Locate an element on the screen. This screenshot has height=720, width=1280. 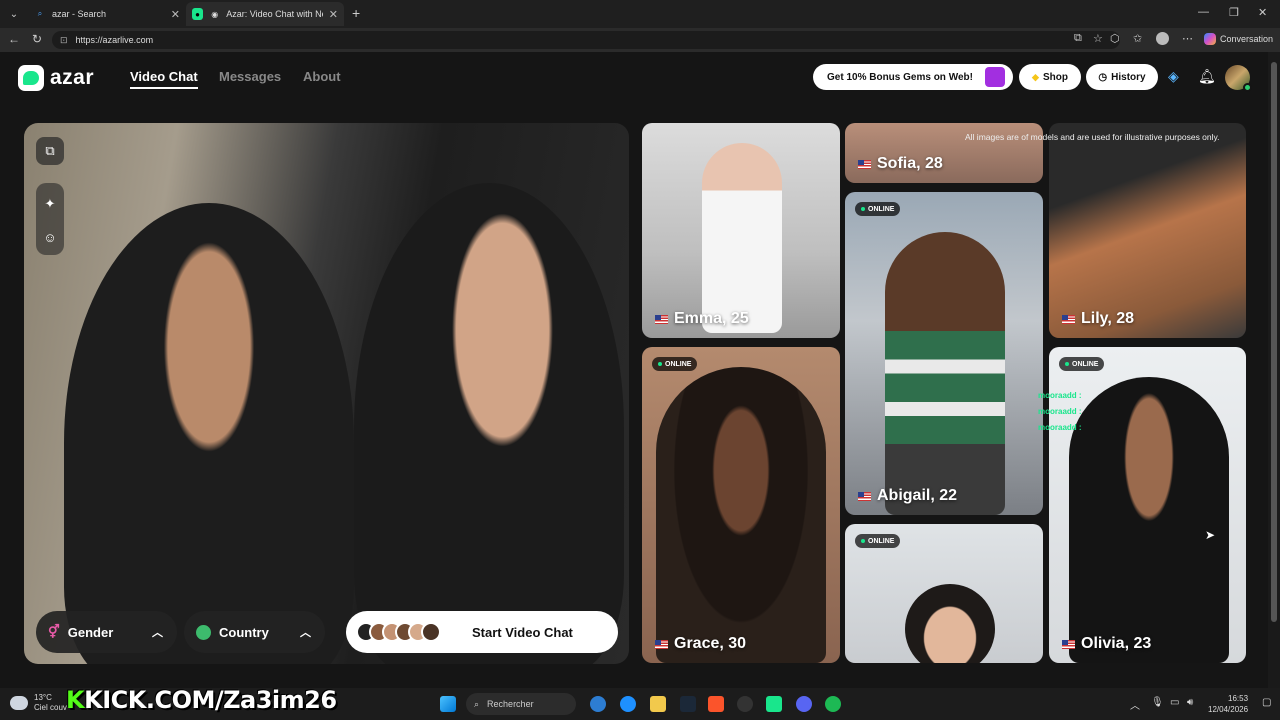
file-explorer-icon is located at coordinates (658, 704).